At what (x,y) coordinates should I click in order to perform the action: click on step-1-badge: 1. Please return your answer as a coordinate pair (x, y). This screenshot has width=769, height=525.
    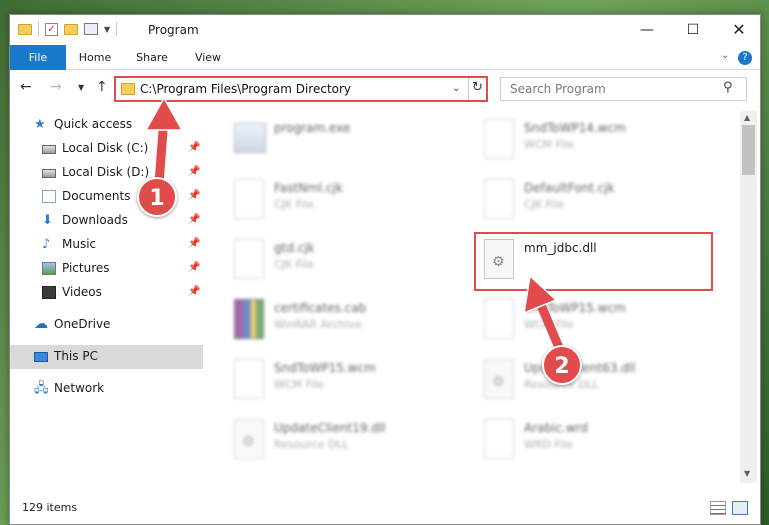
    Looking at the image, I should click on (157, 197).